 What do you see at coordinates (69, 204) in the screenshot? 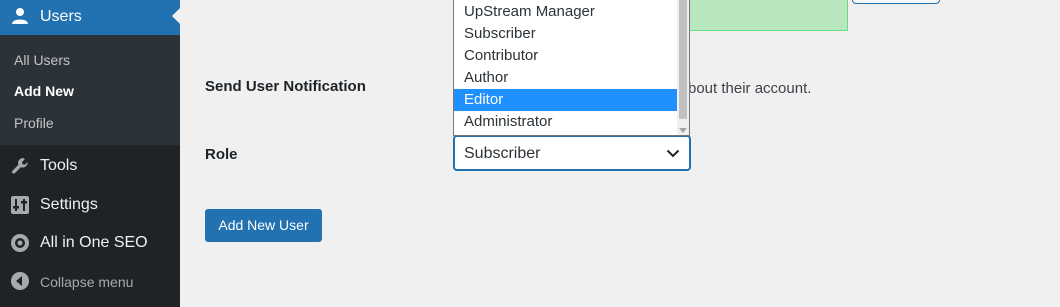
I see `menu-settings-label: Settings` at bounding box center [69, 204].